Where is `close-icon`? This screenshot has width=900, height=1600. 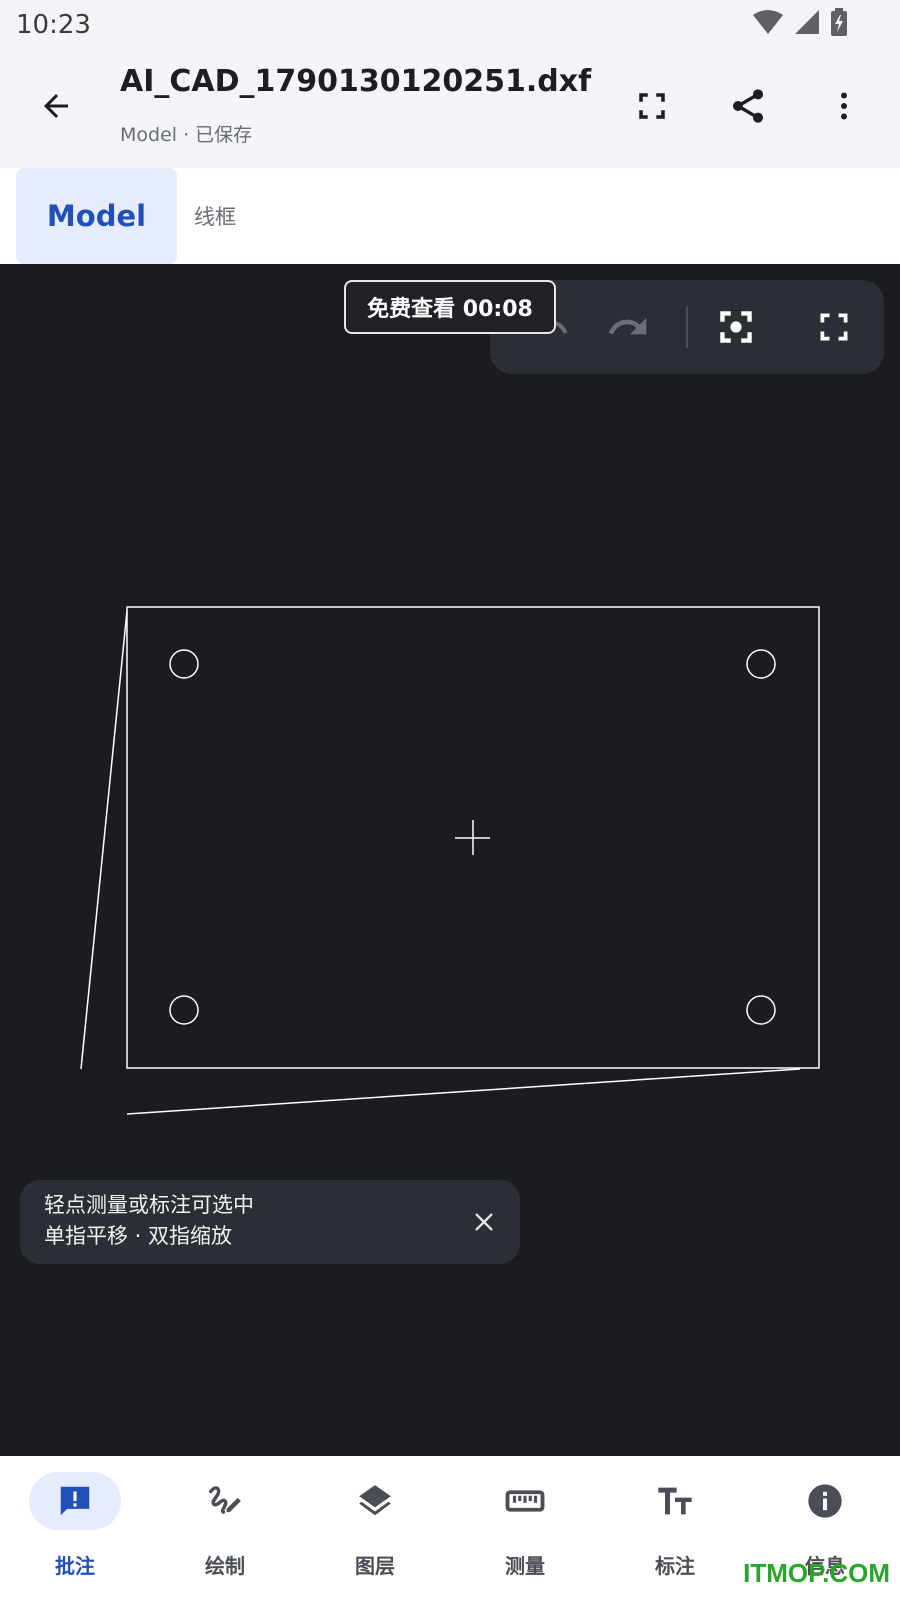
close-icon is located at coordinates (484, 1222).